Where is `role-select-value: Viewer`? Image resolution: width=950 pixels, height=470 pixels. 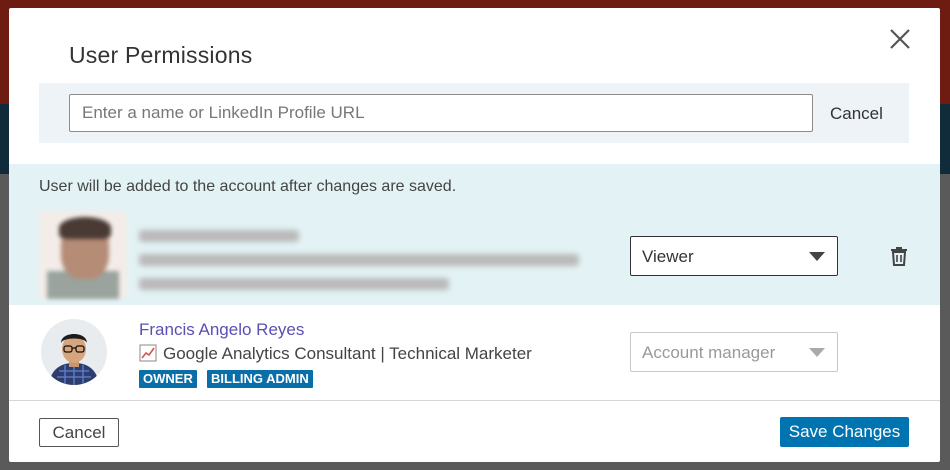 role-select-value: Viewer is located at coordinates (668, 256).